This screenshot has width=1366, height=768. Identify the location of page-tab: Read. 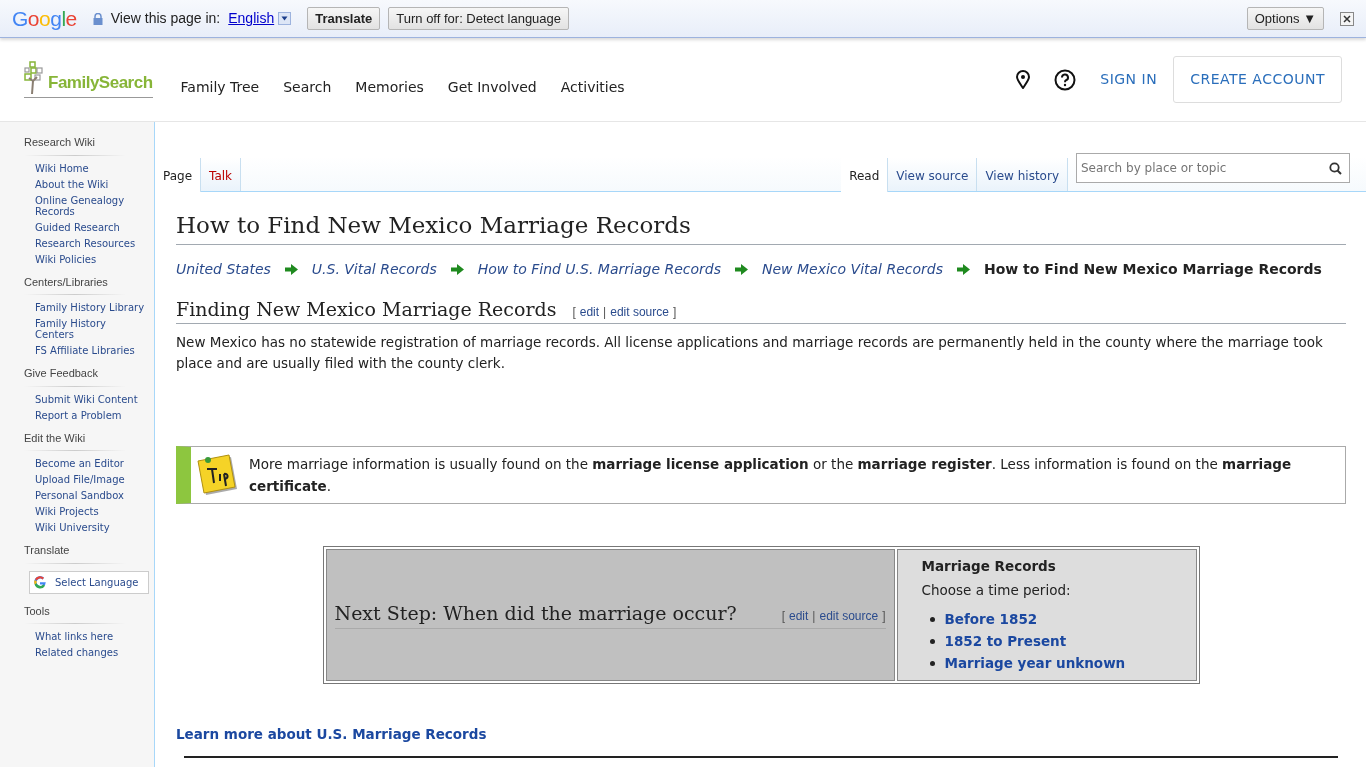
(865, 175).